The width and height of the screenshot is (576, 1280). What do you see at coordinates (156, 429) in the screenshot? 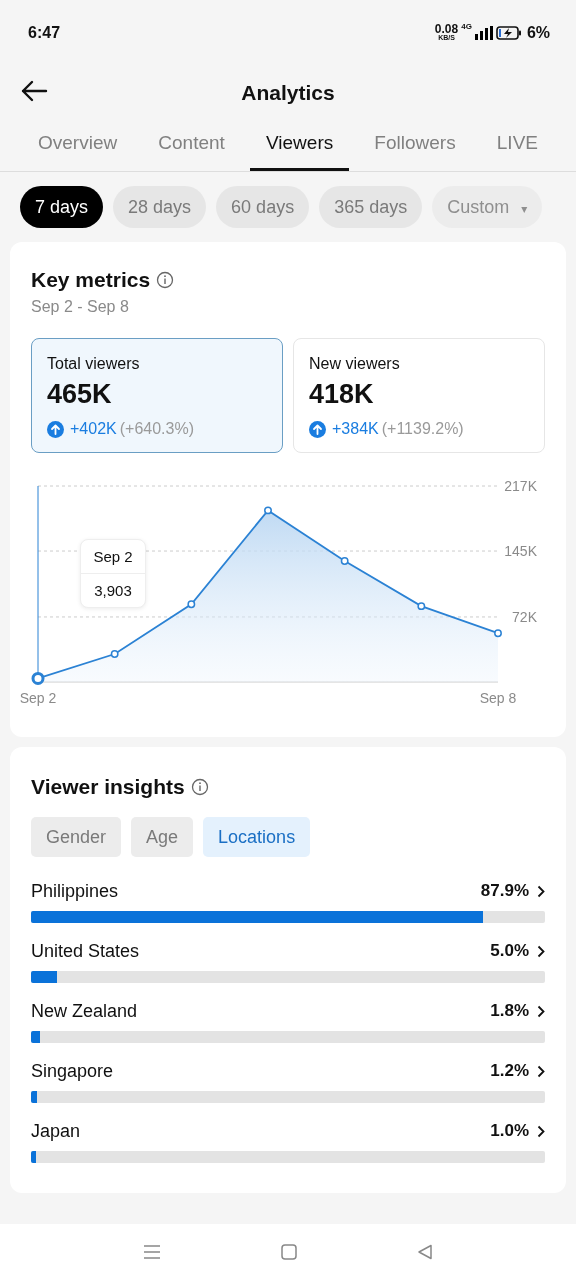
I see `metric-percent: (+640.3%)` at bounding box center [156, 429].